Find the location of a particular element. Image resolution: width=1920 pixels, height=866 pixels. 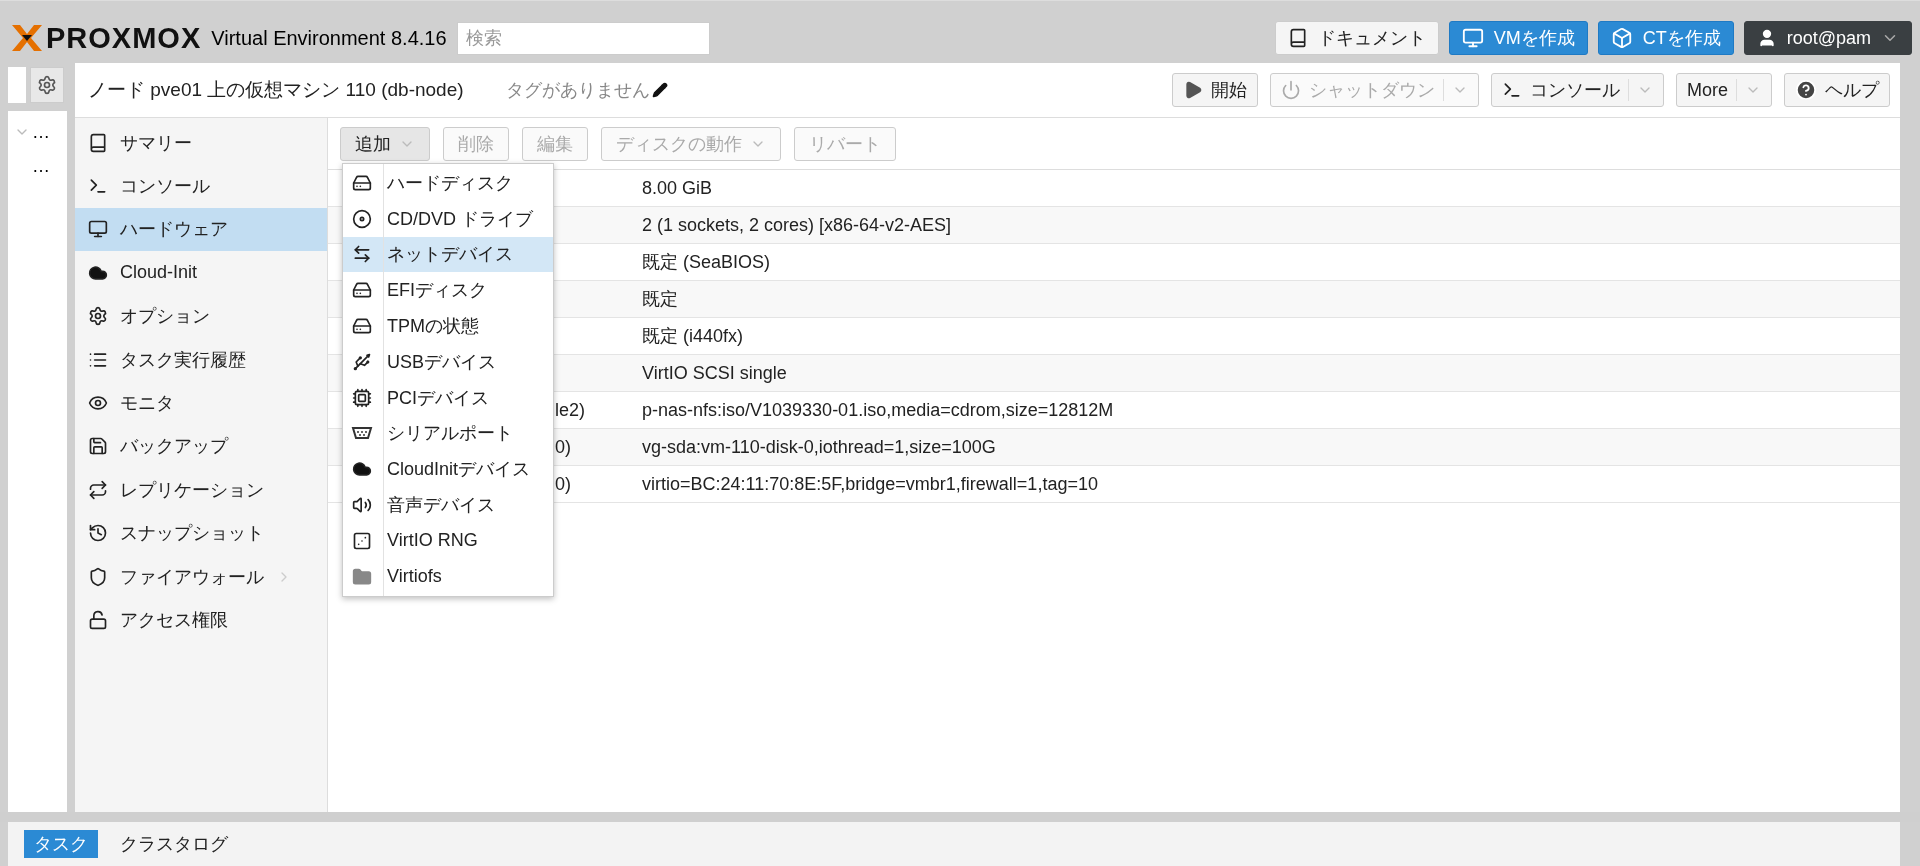

tags-label: タグがありません is located at coordinates (586, 90).